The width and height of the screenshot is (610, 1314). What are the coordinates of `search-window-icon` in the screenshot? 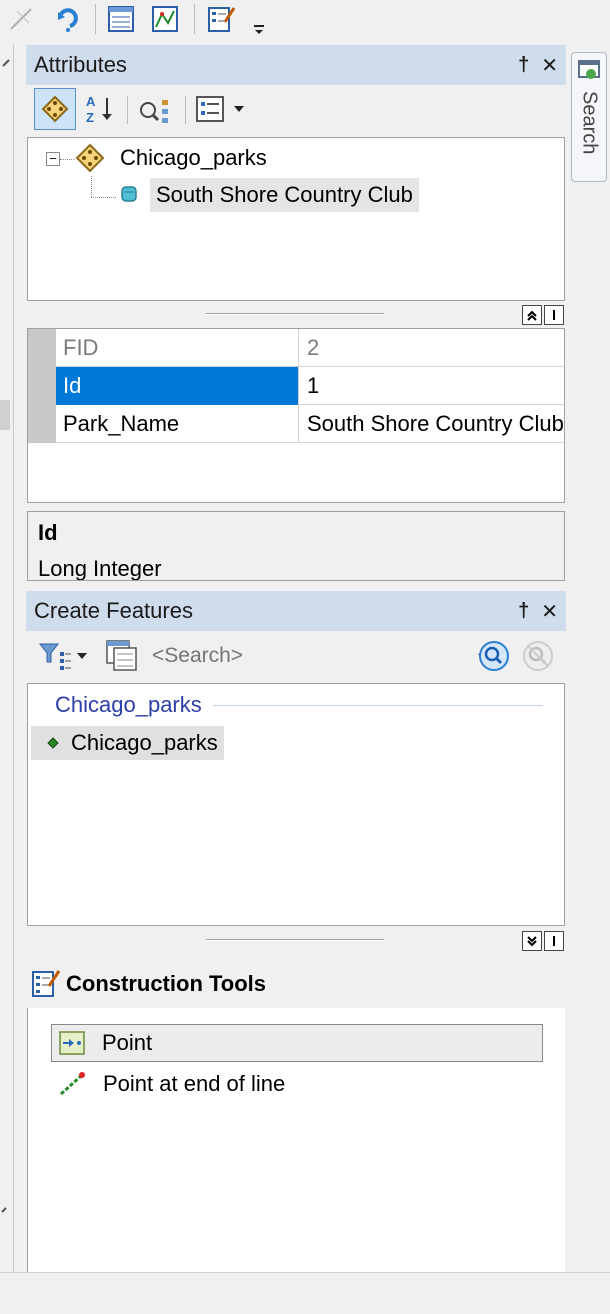 It's located at (589, 69).